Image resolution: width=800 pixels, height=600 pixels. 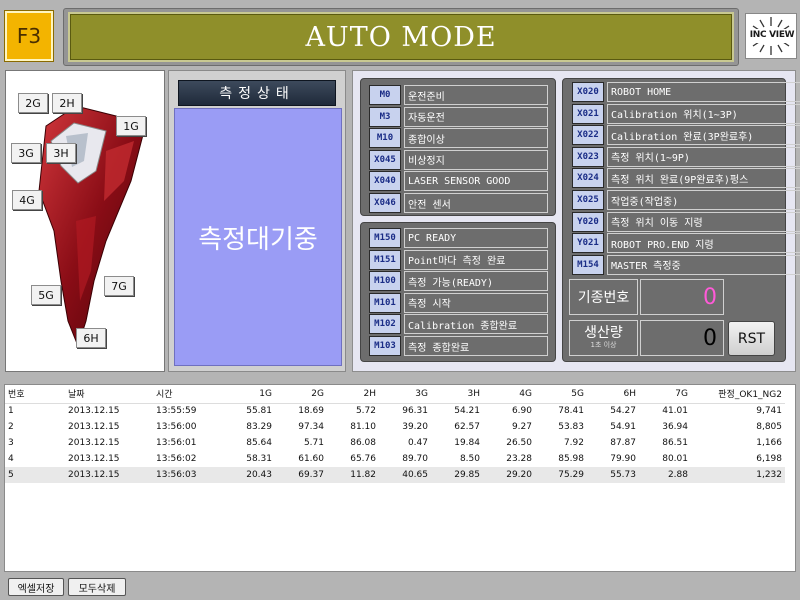 What do you see at coordinates (476, 238) in the screenshot?
I see `io-signal-label: PC READY` at bounding box center [476, 238].